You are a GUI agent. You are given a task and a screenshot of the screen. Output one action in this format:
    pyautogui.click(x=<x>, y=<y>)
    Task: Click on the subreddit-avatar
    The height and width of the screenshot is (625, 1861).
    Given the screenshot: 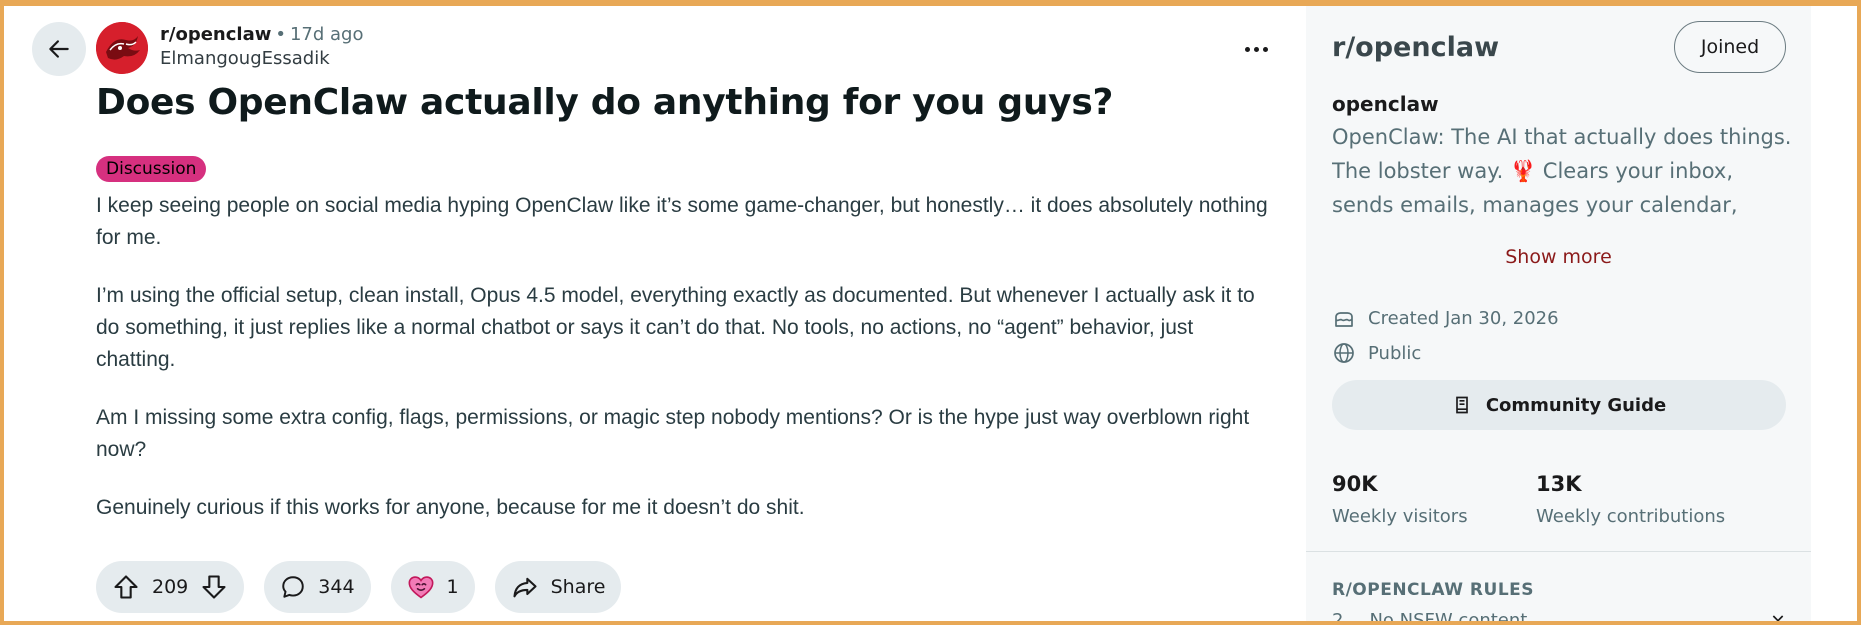 What is the action you would take?
    pyautogui.click(x=122, y=48)
    